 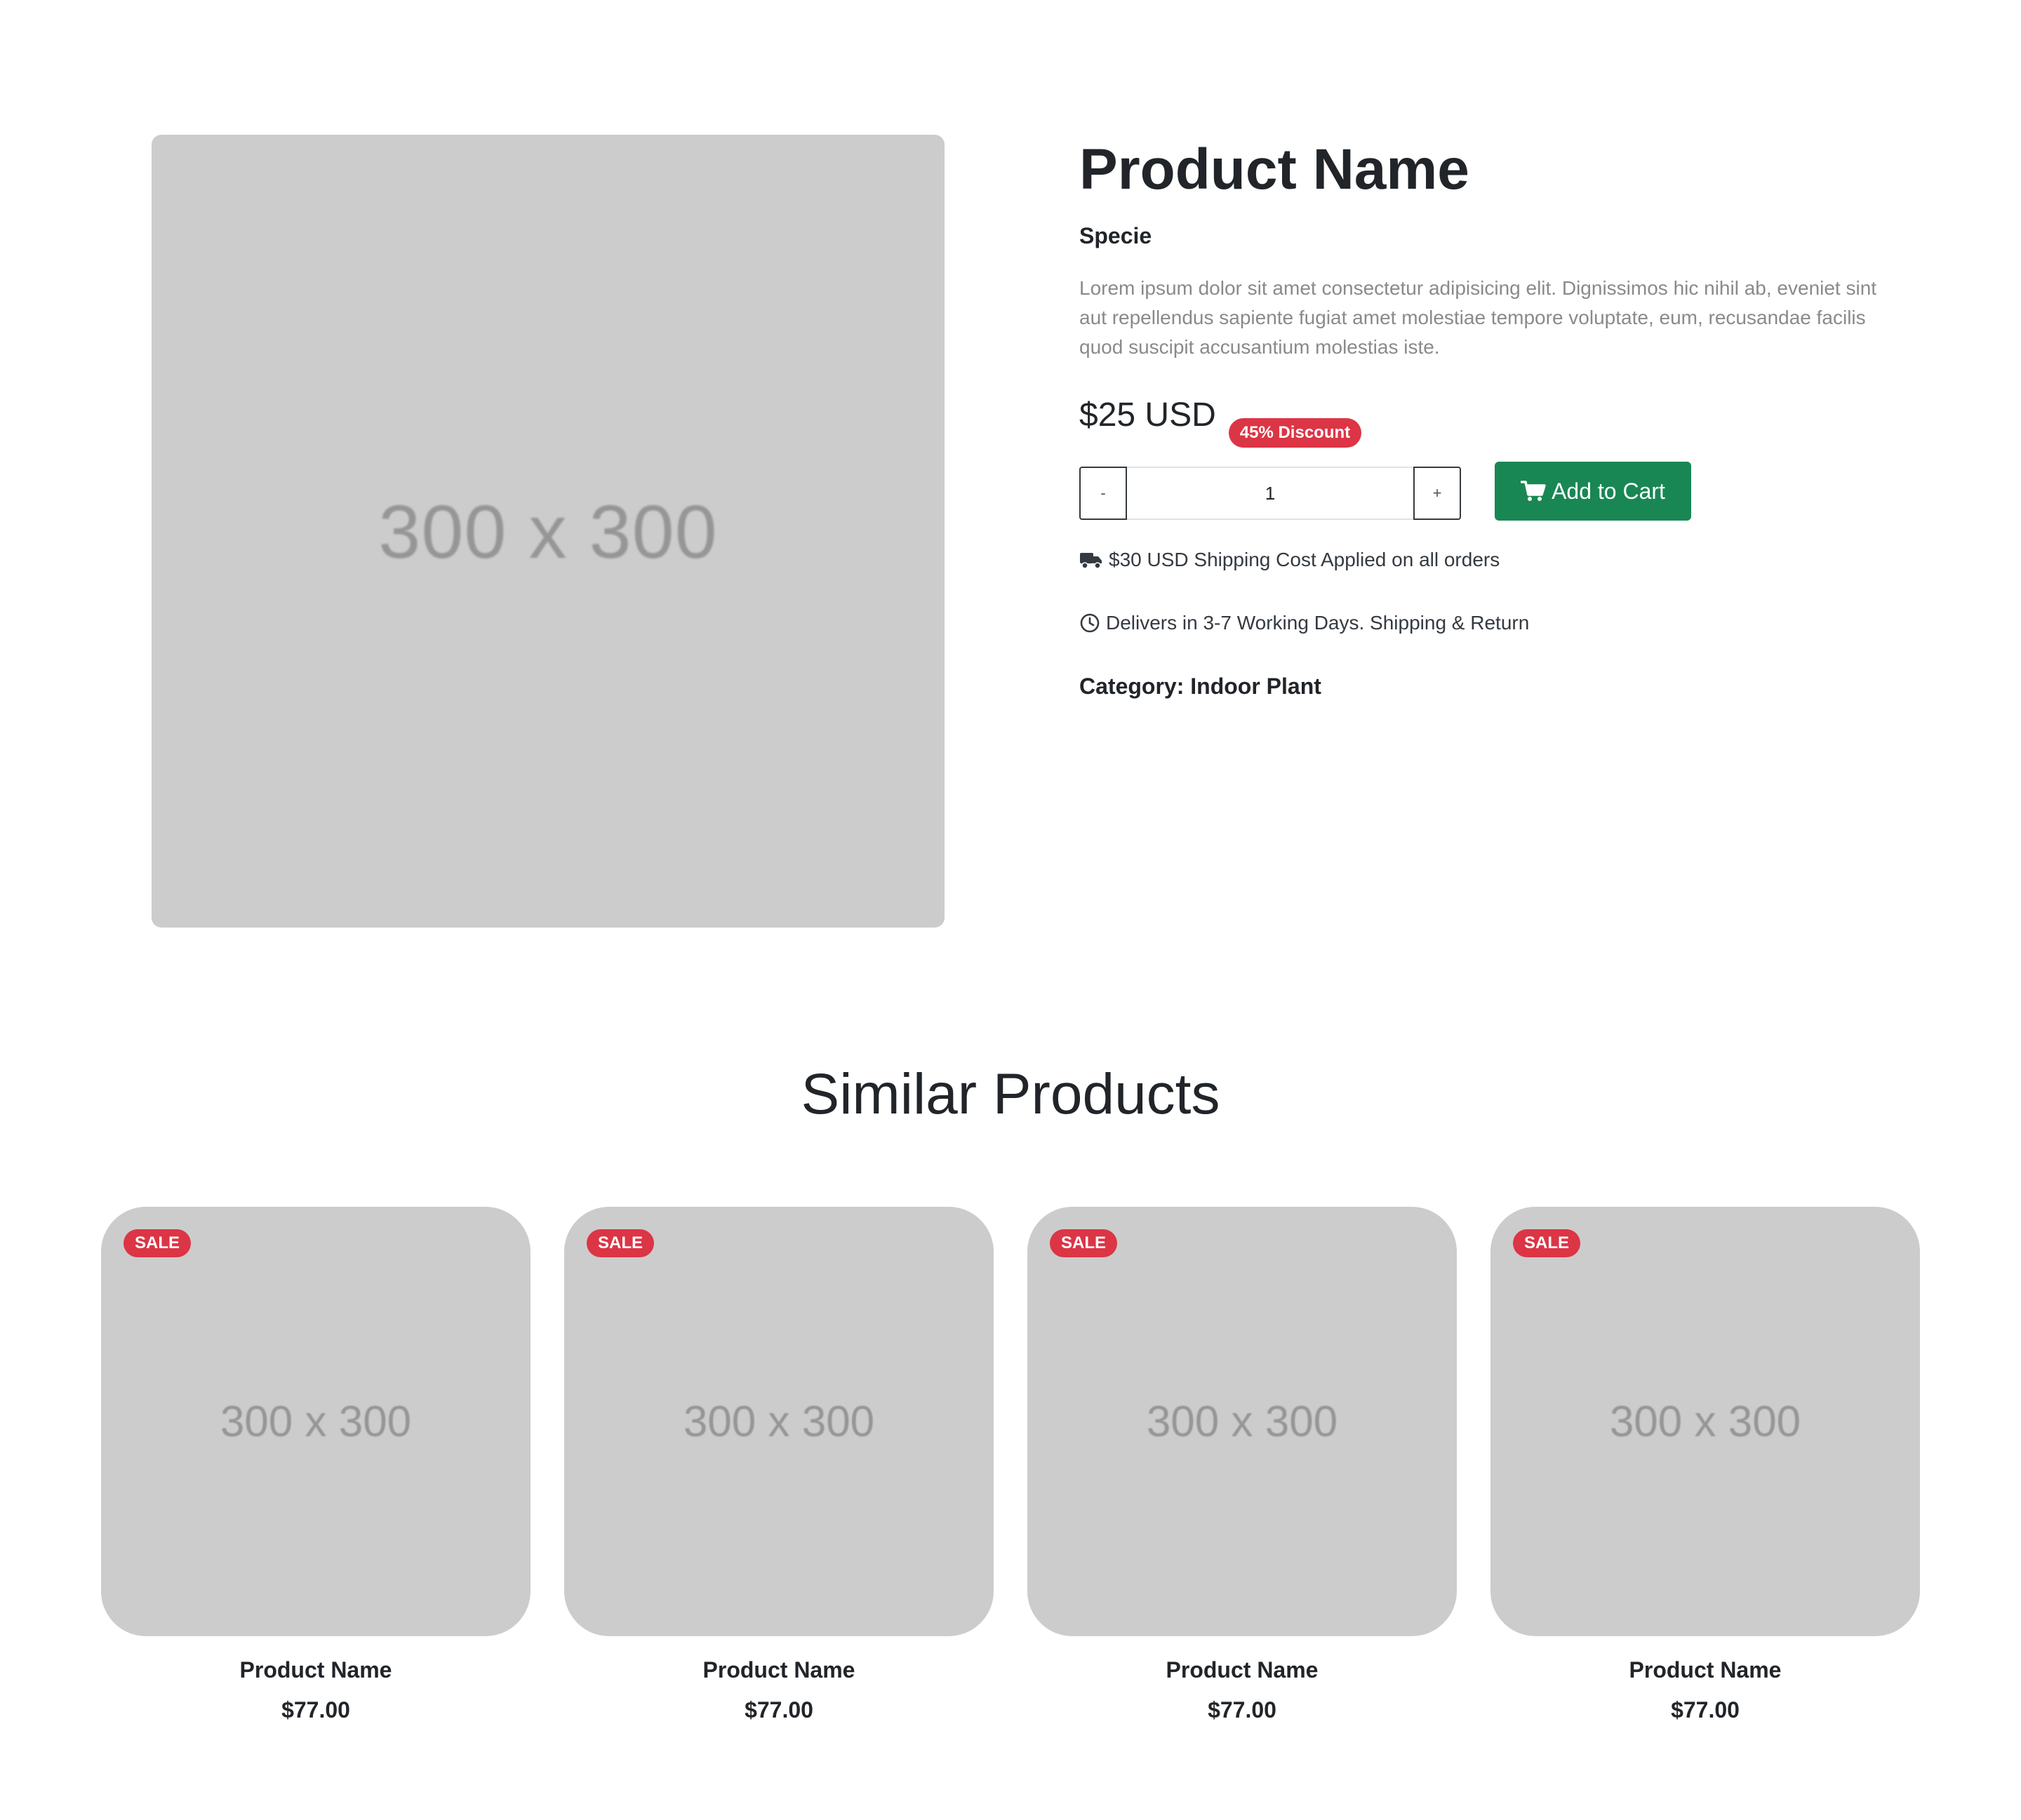 What do you see at coordinates (1147, 415) in the screenshot?
I see `product-price: $25 USD` at bounding box center [1147, 415].